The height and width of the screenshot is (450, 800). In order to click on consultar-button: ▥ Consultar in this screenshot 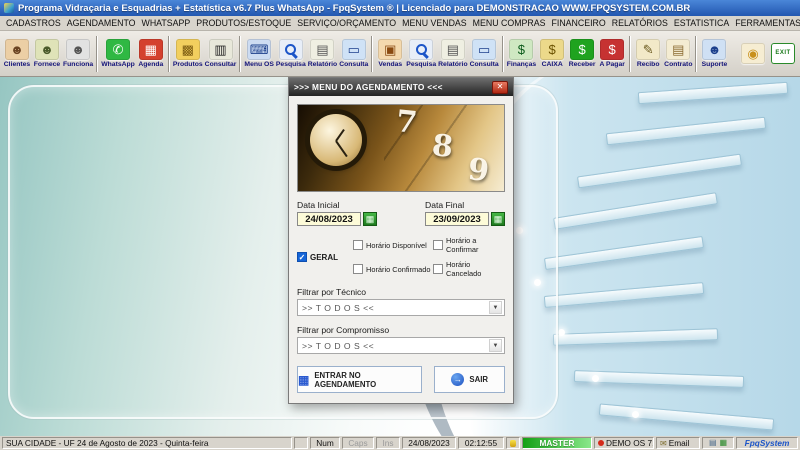, I will do `click(221, 53)`.